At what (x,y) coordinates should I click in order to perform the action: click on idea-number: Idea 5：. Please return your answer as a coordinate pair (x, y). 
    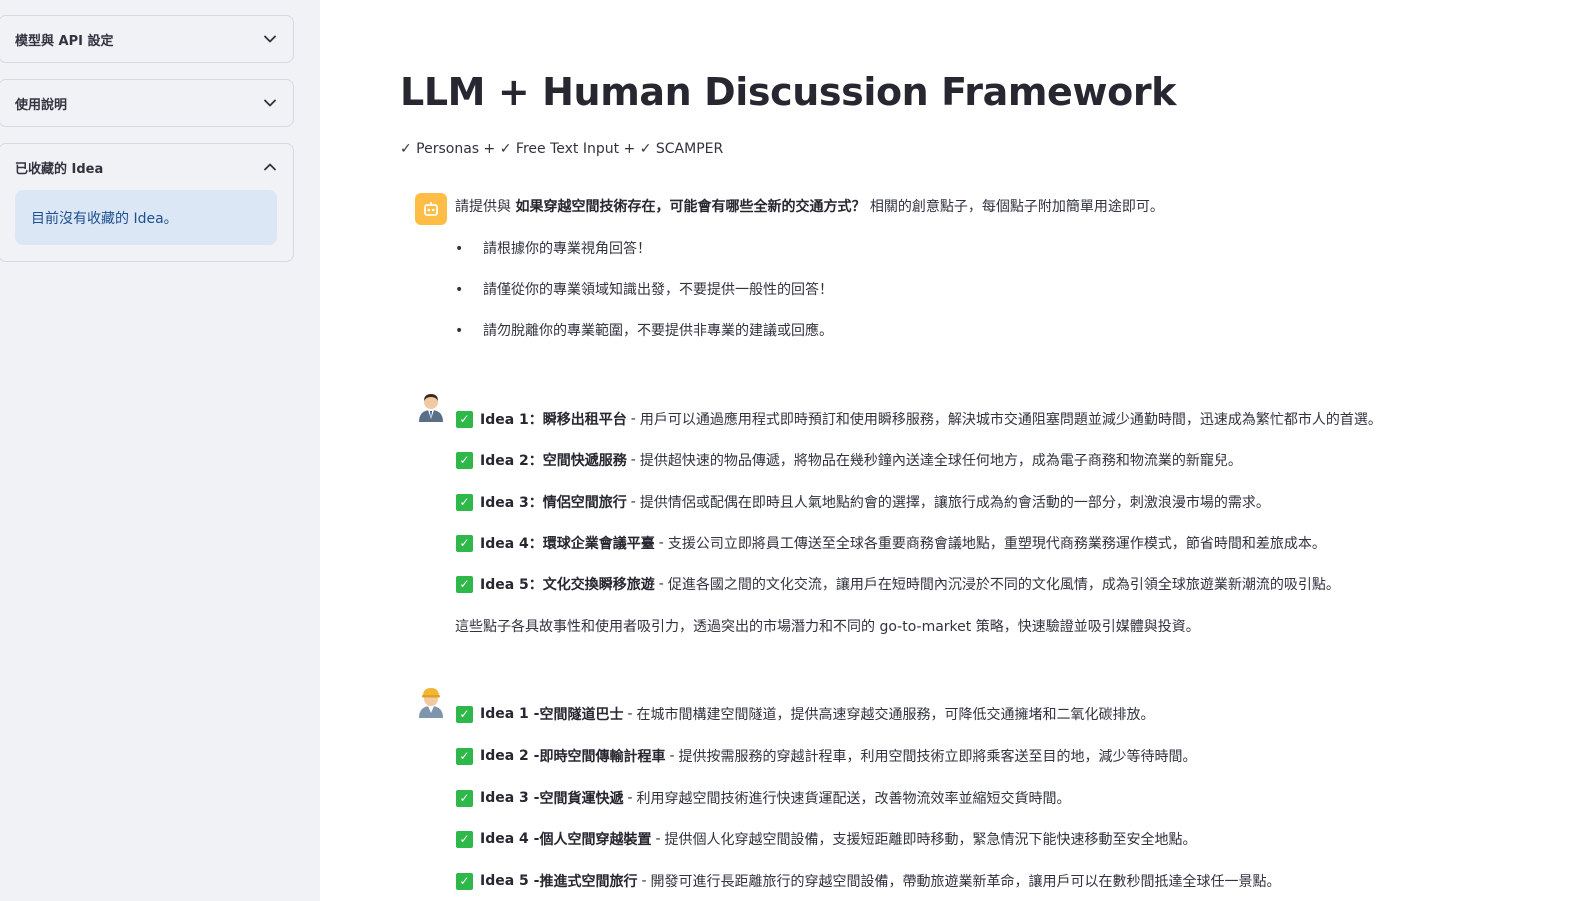
    Looking at the image, I should click on (511, 585).